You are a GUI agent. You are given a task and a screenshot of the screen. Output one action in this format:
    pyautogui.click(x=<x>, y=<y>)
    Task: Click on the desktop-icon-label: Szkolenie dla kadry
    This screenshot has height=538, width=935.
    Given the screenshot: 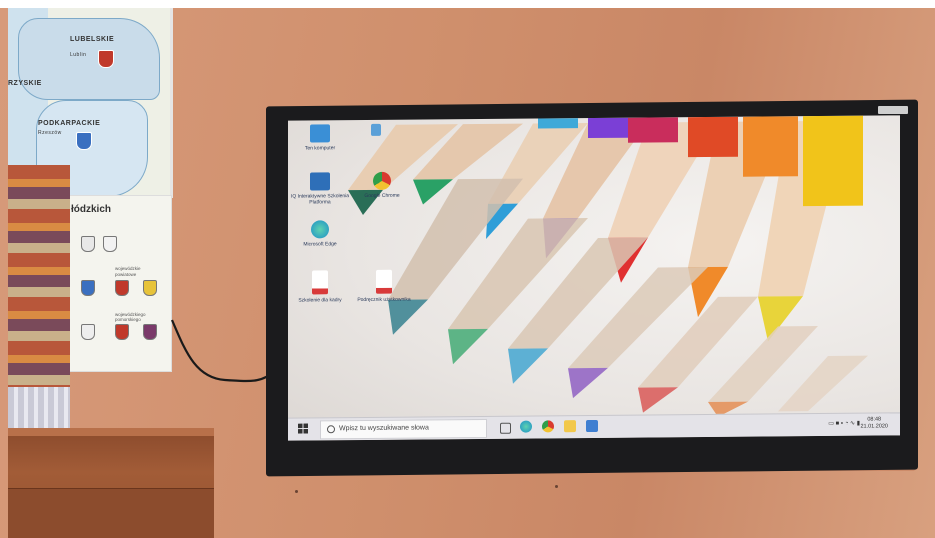 What is the action you would take?
    pyautogui.click(x=320, y=300)
    